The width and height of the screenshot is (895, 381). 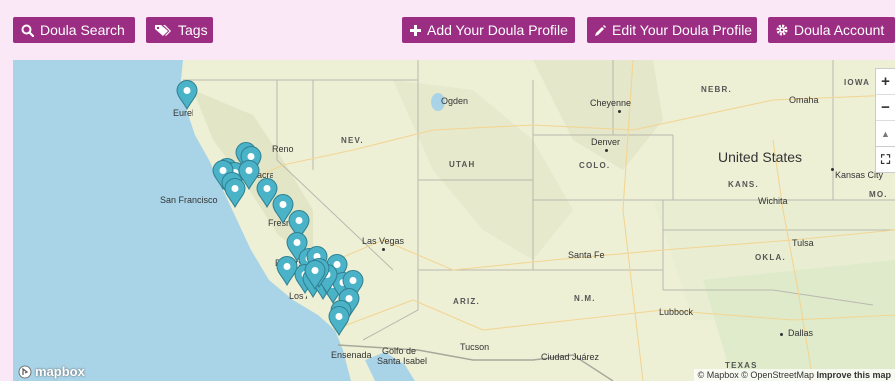 I want to click on city-label-las-vegas: Las Vegas, so click(x=383, y=241).